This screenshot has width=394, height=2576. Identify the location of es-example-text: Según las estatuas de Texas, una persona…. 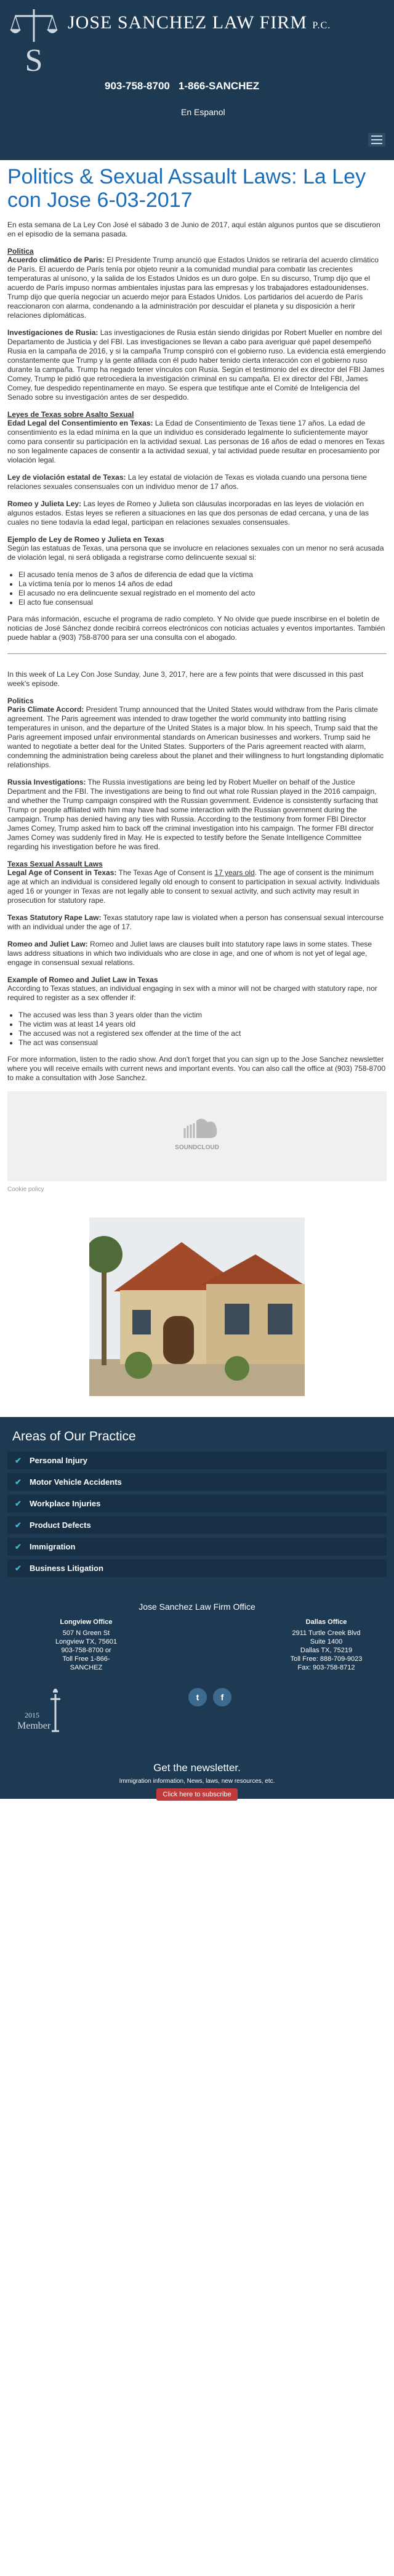
(195, 553).